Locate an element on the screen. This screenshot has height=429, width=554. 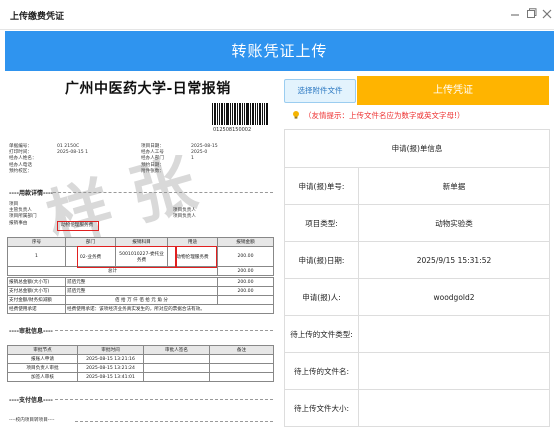
column-header: 备注 is located at coordinates (241, 350).